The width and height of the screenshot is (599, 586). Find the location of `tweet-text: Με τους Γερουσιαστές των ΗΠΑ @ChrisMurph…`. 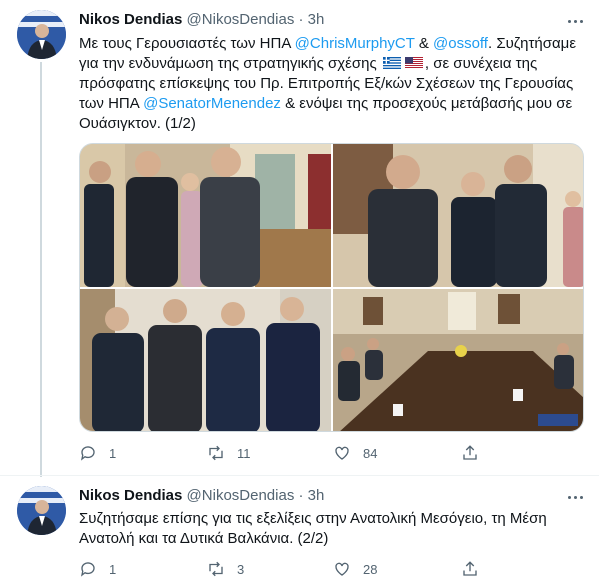

tweet-text: Με τους Γερουσιαστές των ΗΠΑ @ChrisMurph… is located at coordinates (331, 84).